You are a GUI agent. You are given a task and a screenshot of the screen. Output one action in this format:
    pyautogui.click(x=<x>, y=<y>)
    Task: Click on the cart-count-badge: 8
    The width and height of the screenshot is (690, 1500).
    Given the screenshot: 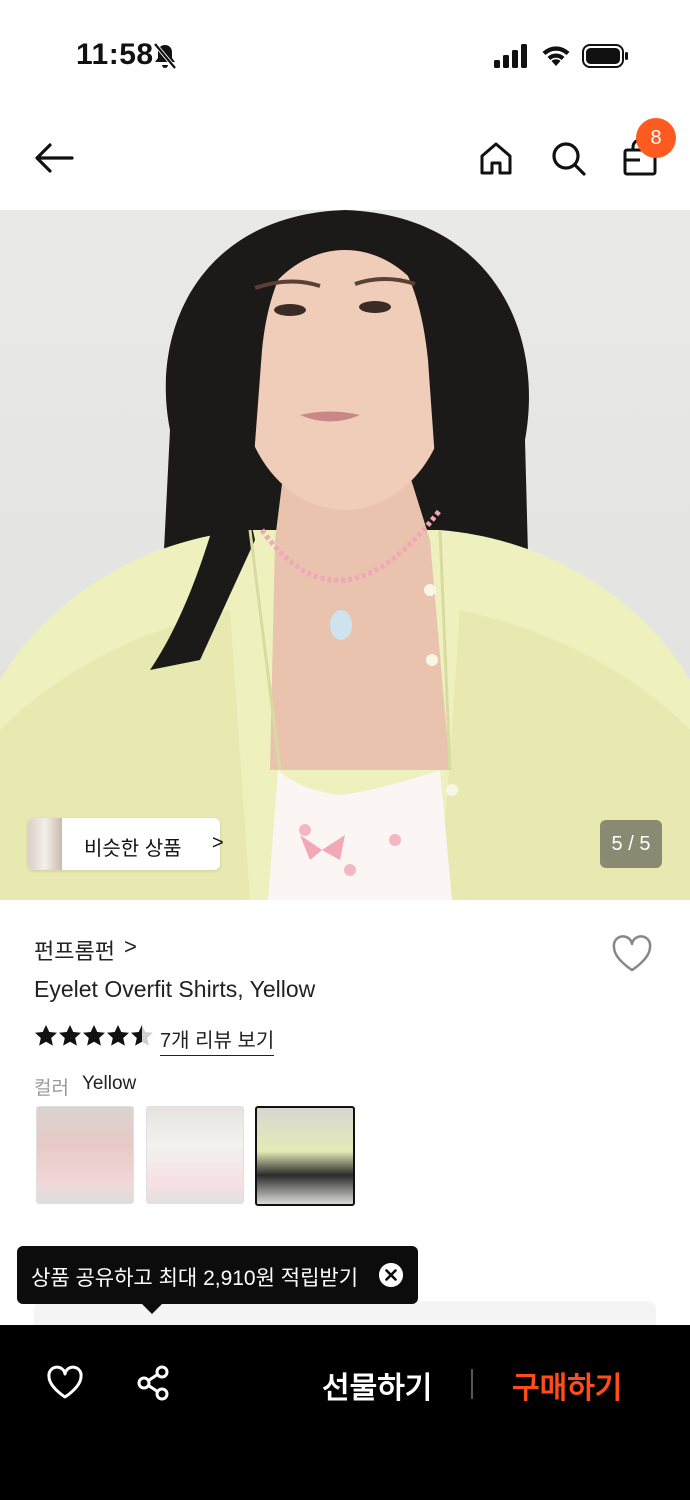 What is the action you would take?
    pyautogui.click(x=656, y=138)
    